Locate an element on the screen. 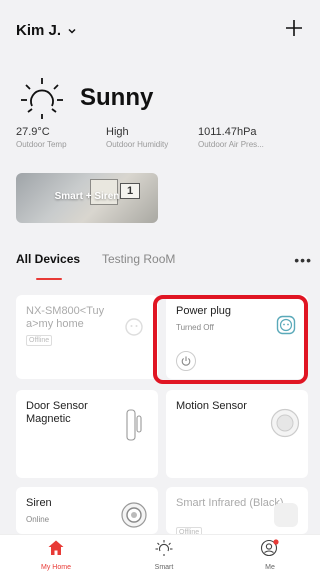  active-tab-indicator is located at coordinates (49, 279).